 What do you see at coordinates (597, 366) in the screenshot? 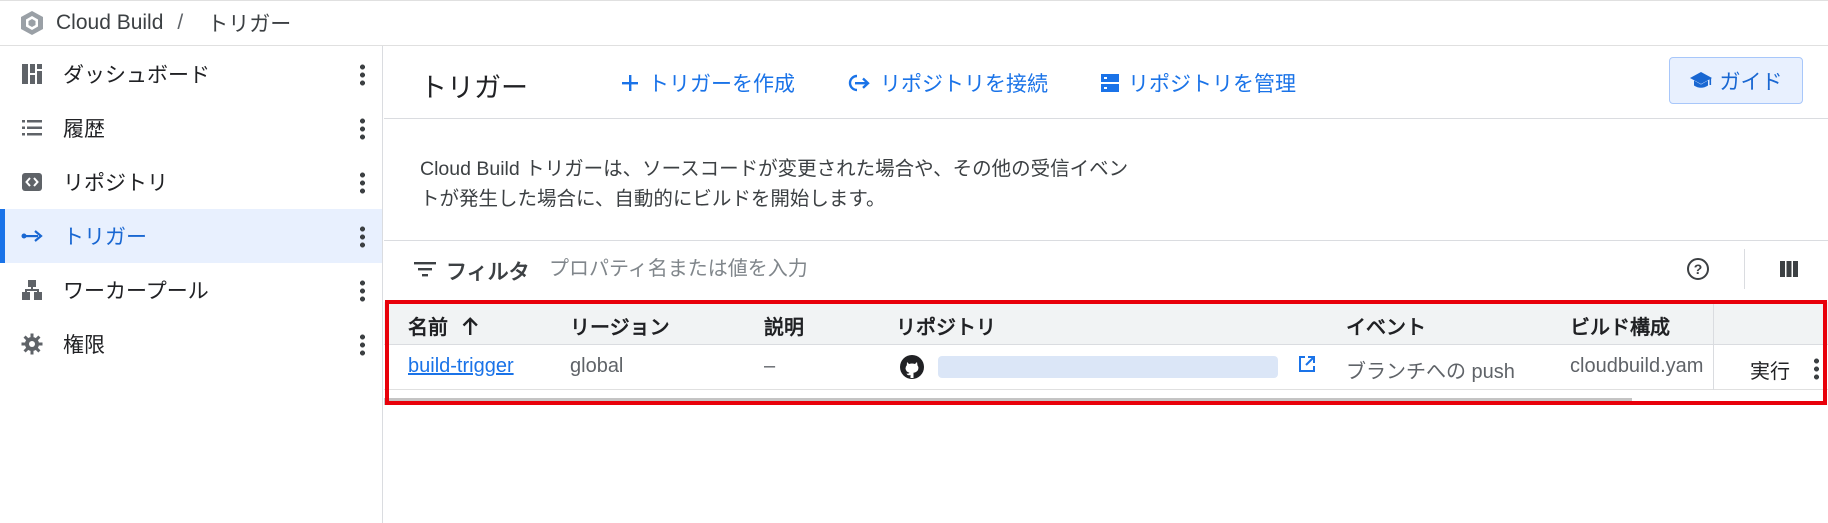
I see `trigger-region: global` at bounding box center [597, 366].